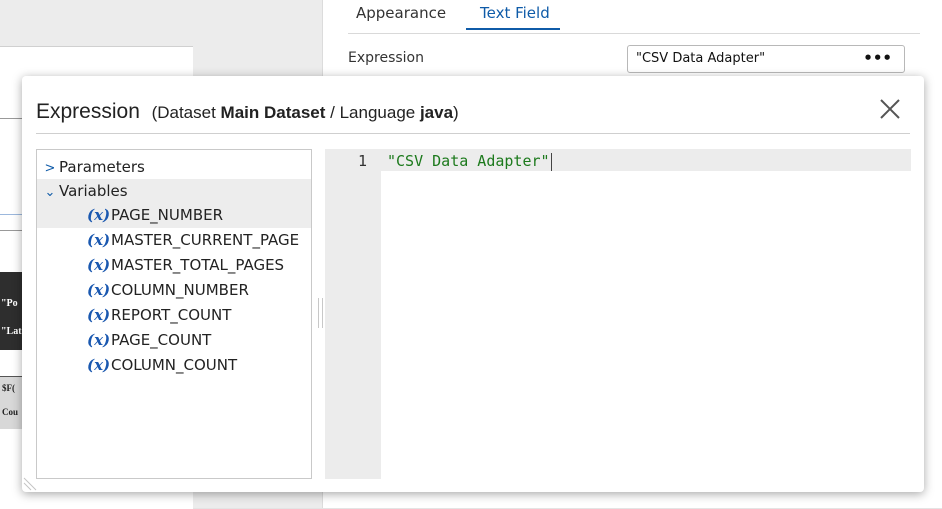  I want to click on resize-grip-icon, so click(31, 483).